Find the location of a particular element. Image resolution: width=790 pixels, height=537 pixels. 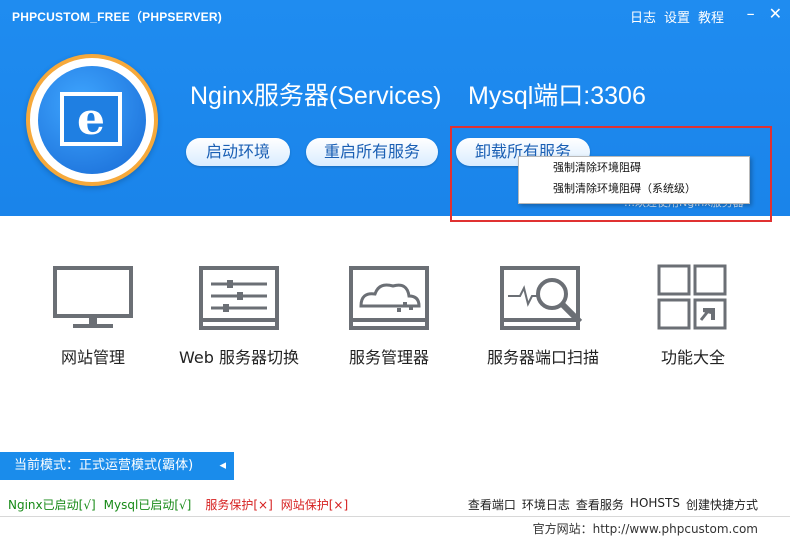

menu-log: 日志 is located at coordinates (643, 16).